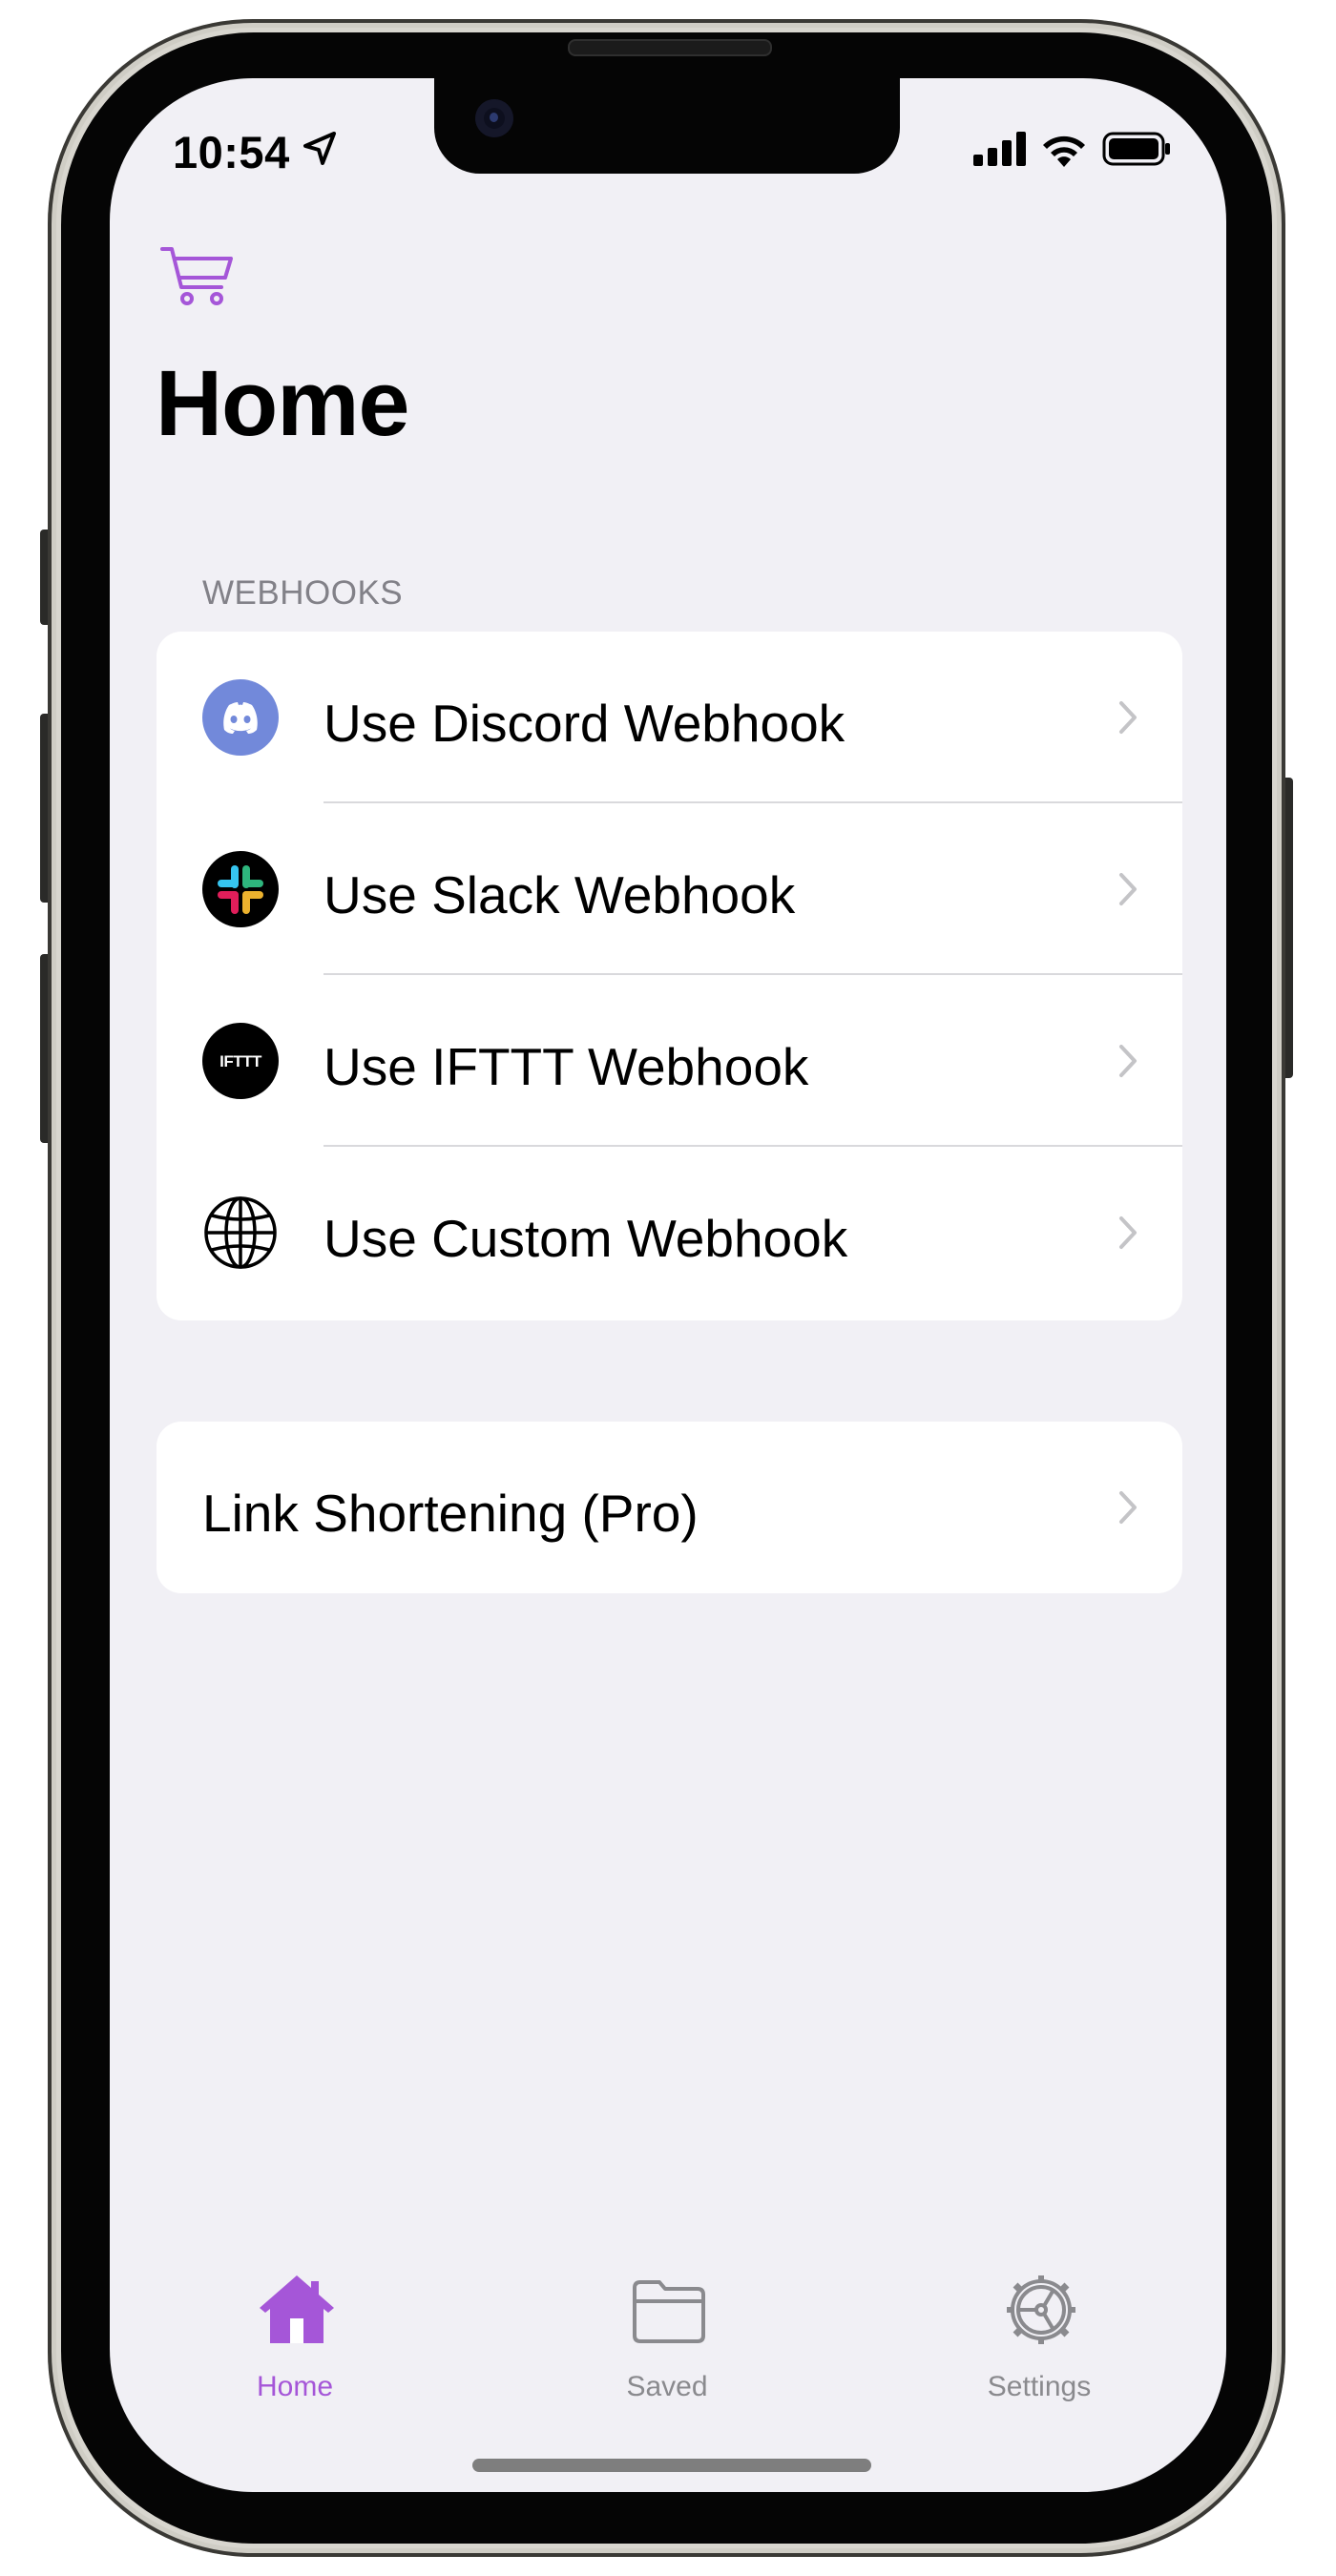 The height and width of the screenshot is (2576, 1336). What do you see at coordinates (303, 593) in the screenshot?
I see `section-header-webhooks: WEBHOOKS` at bounding box center [303, 593].